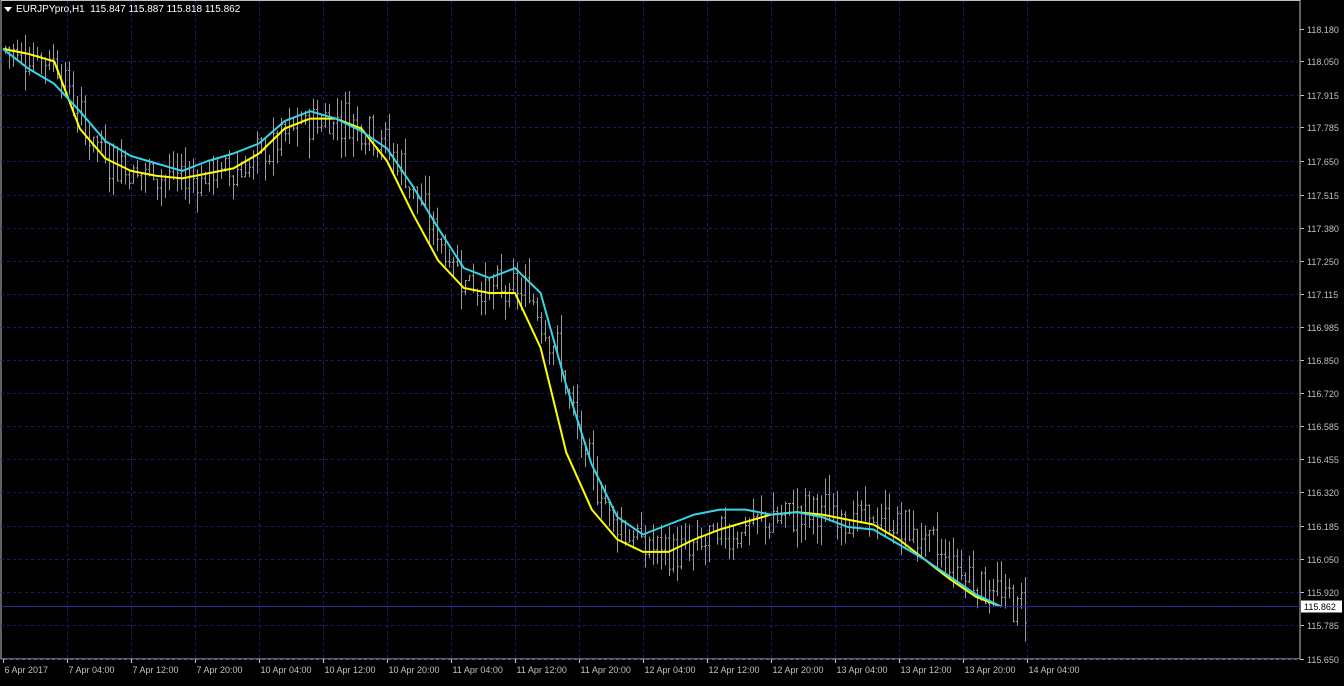 The height and width of the screenshot is (686, 1344). What do you see at coordinates (990, 670) in the screenshot?
I see `x-tick-label: 13 Apr 20:00` at bounding box center [990, 670].